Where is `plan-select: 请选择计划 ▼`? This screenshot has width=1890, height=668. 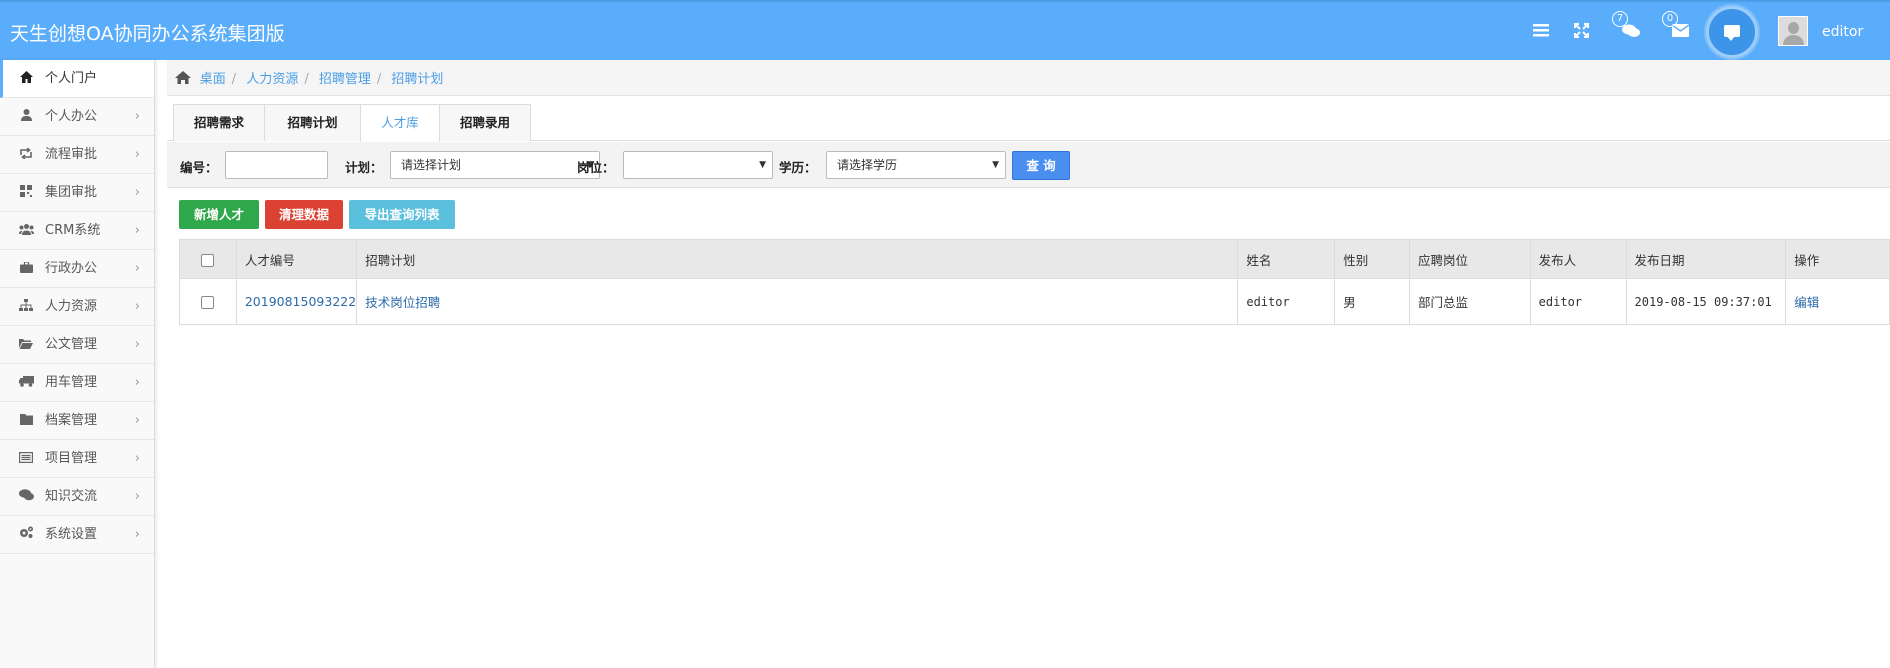
plan-select: 请选择计划 ▼ is located at coordinates (495, 165).